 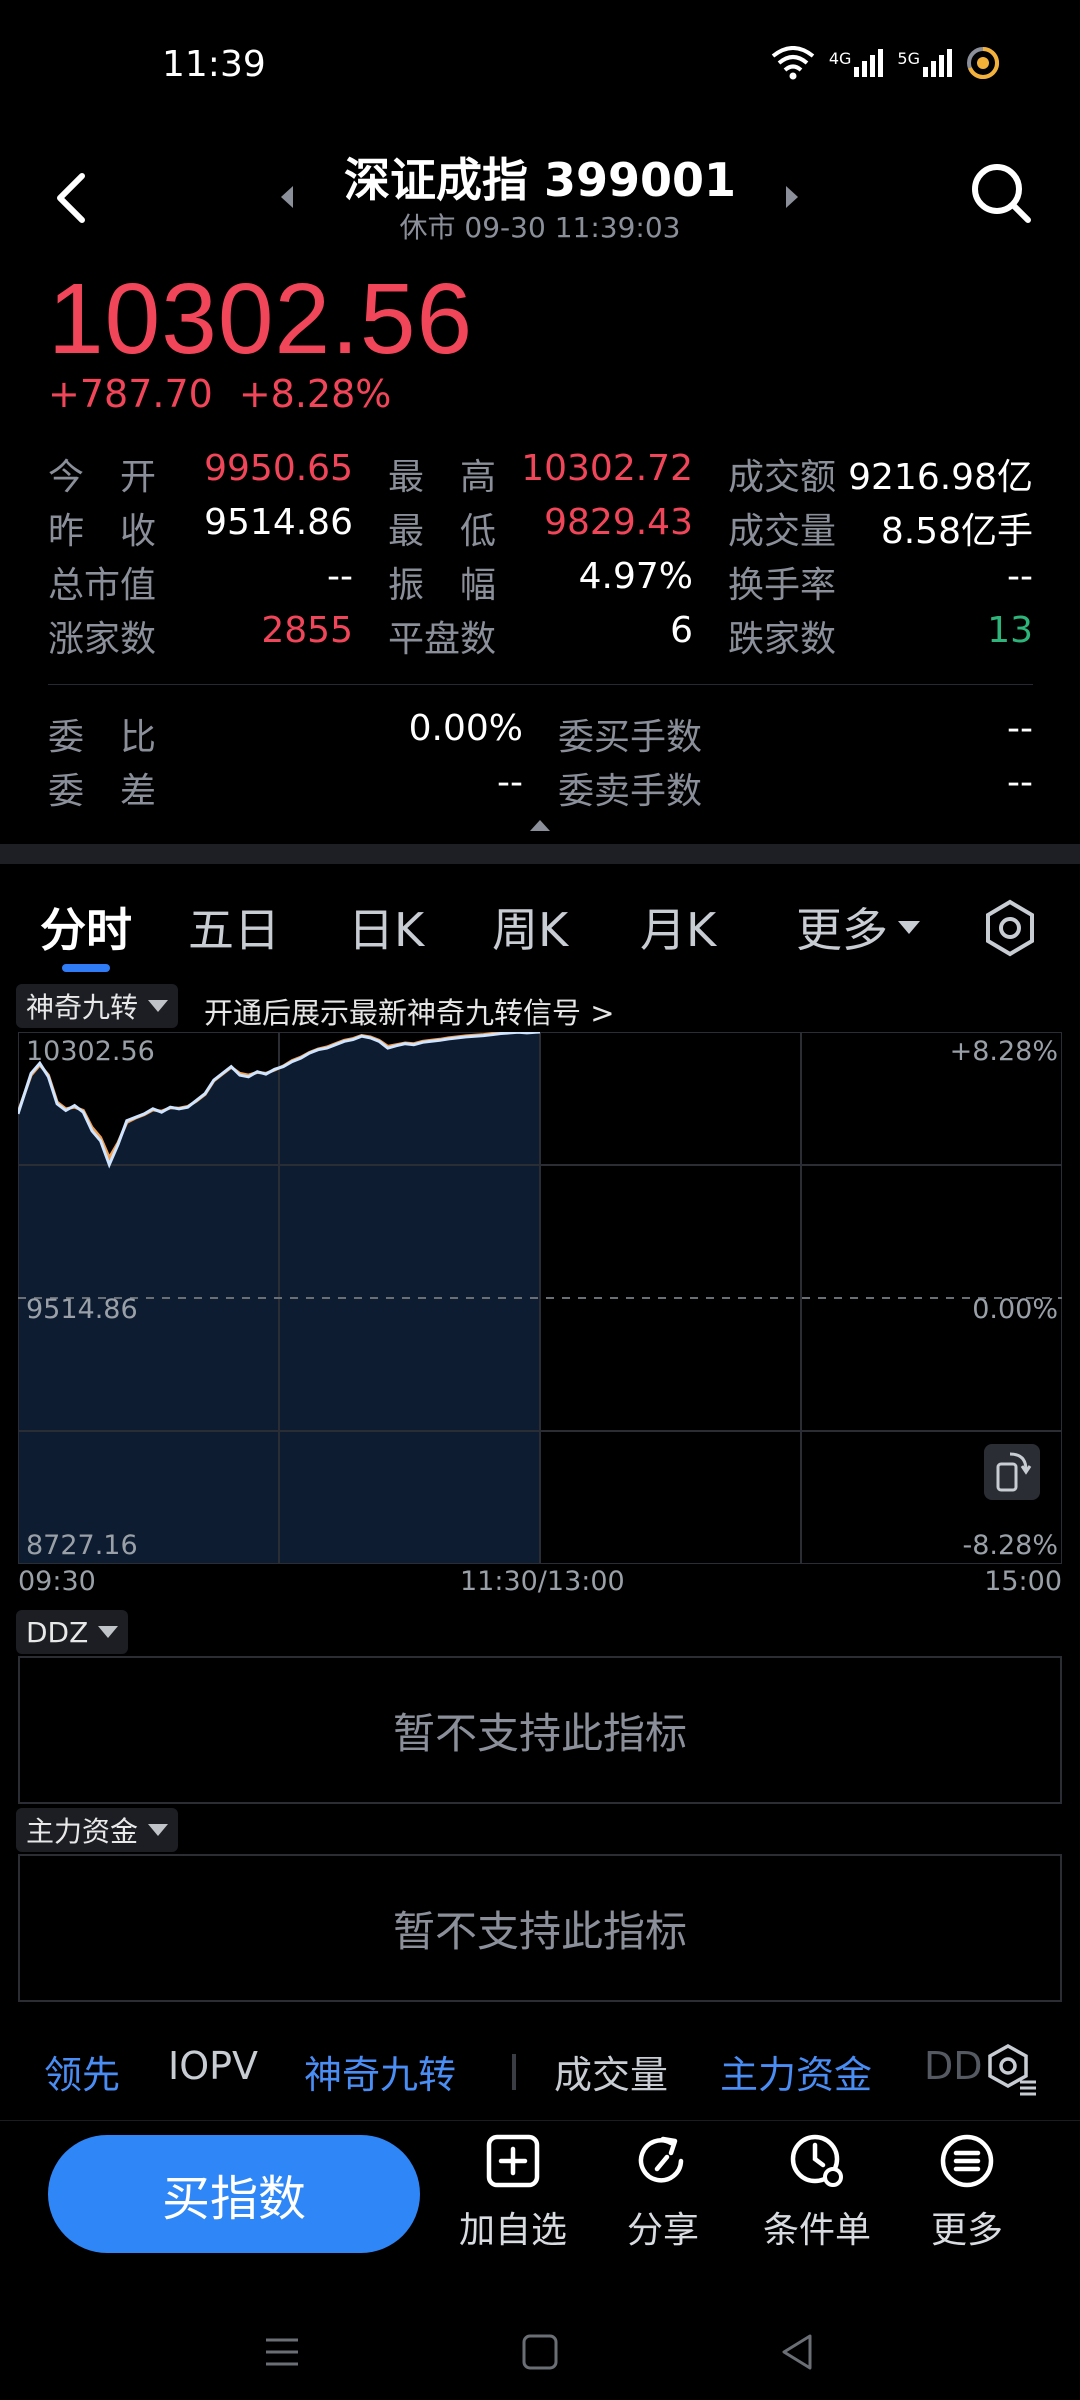 I want to click on signal-5g-icon: 5G, so click(x=924, y=63).